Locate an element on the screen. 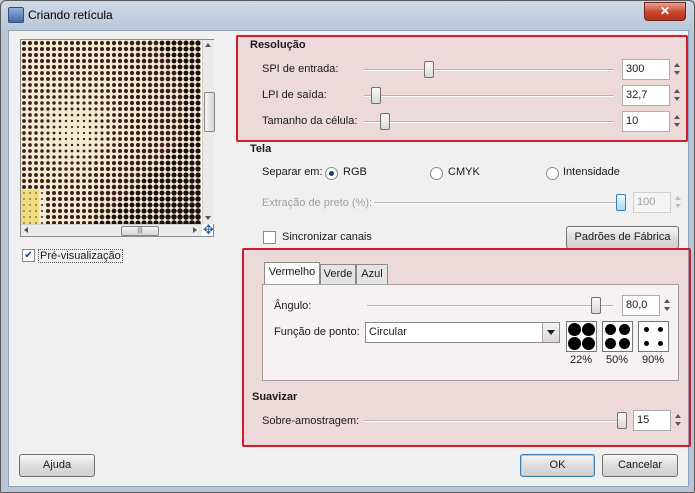  cell-size-label: Tamanho da célula: is located at coordinates (310, 121).